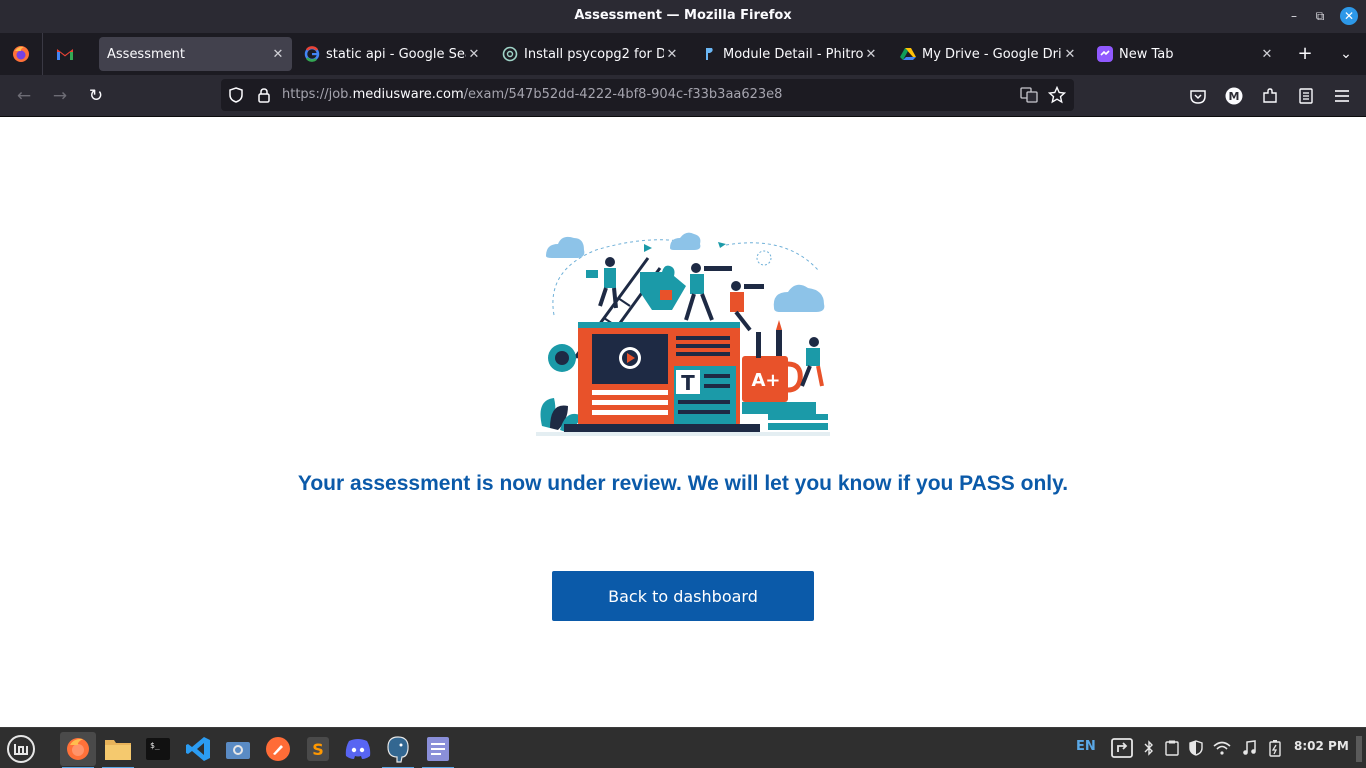 The height and width of the screenshot is (768, 1366). Describe the element at coordinates (1305, 54) in the screenshot. I see `new-tab-button: +` at that location.